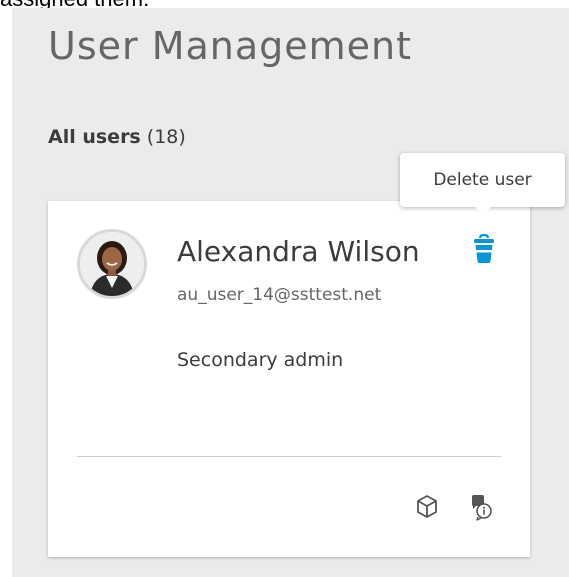 The height and width of the screenshot is (577, 569). Describe the element at coordinates (298, 251) in the screenshot. I see `user-name: Alexandra Wilson` at that location.